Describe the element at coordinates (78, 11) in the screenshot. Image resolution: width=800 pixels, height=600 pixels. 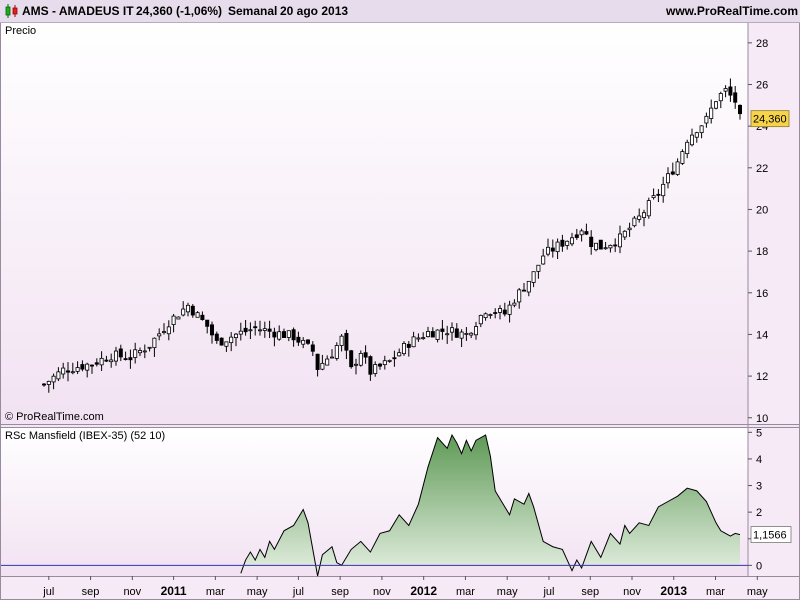
I see `instrument-title: AMS - AMADEUS IT` at that location.